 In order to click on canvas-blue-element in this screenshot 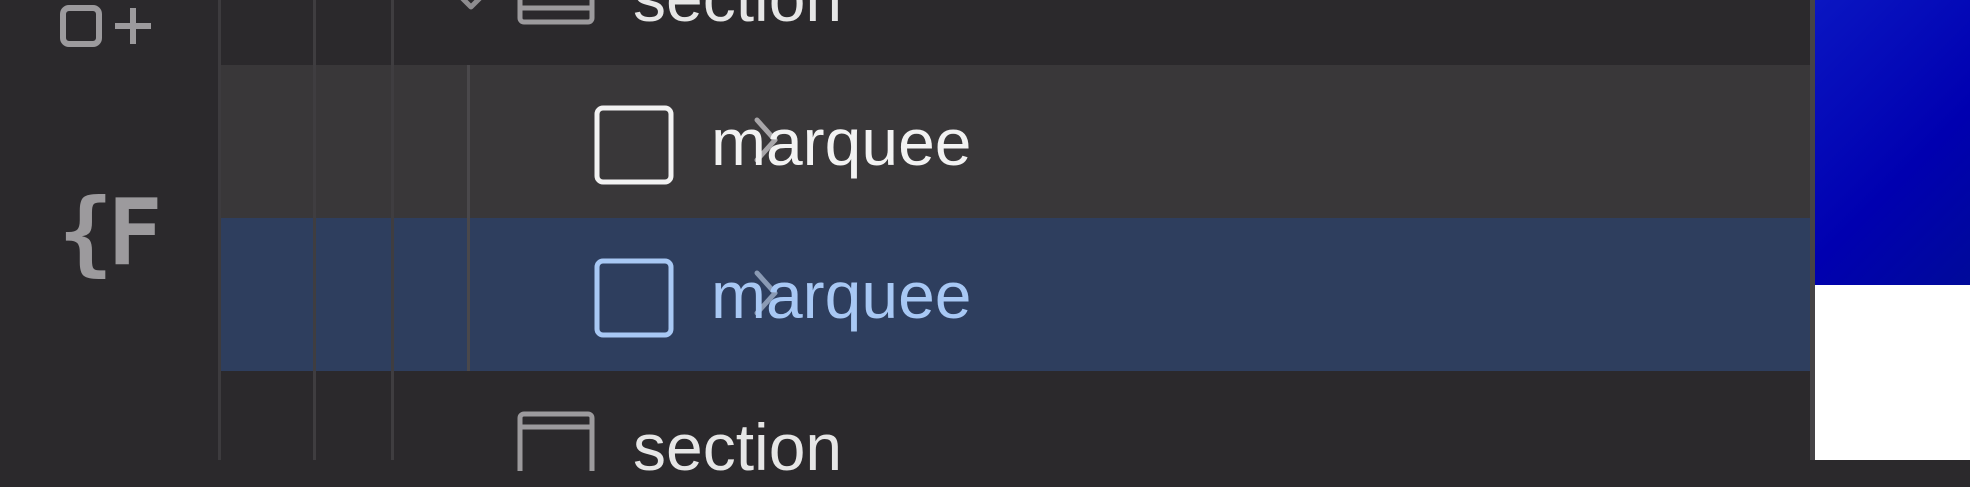, I will do `click(1892, 142)`.